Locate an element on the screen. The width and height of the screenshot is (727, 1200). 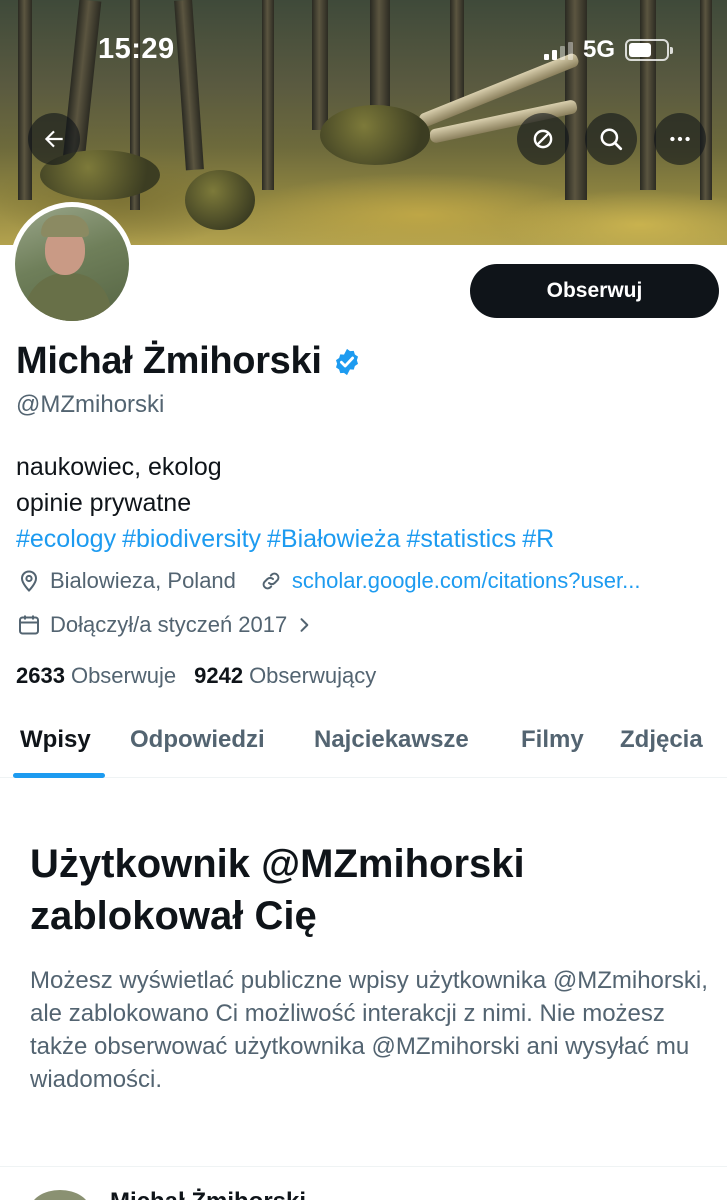
refresh-button is located at coordinates (543, 139).